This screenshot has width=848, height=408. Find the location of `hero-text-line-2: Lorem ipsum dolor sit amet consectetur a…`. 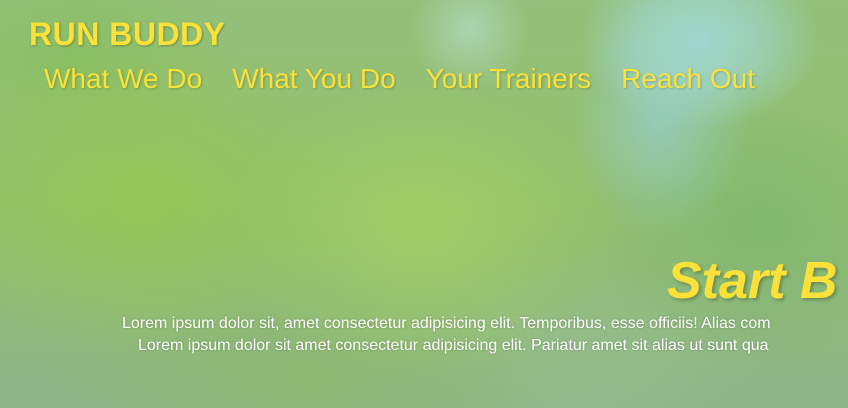

hero-text-line-2: Lorem ipsum dolor sit amet consectetur a… is located at coordinates (453, 345).